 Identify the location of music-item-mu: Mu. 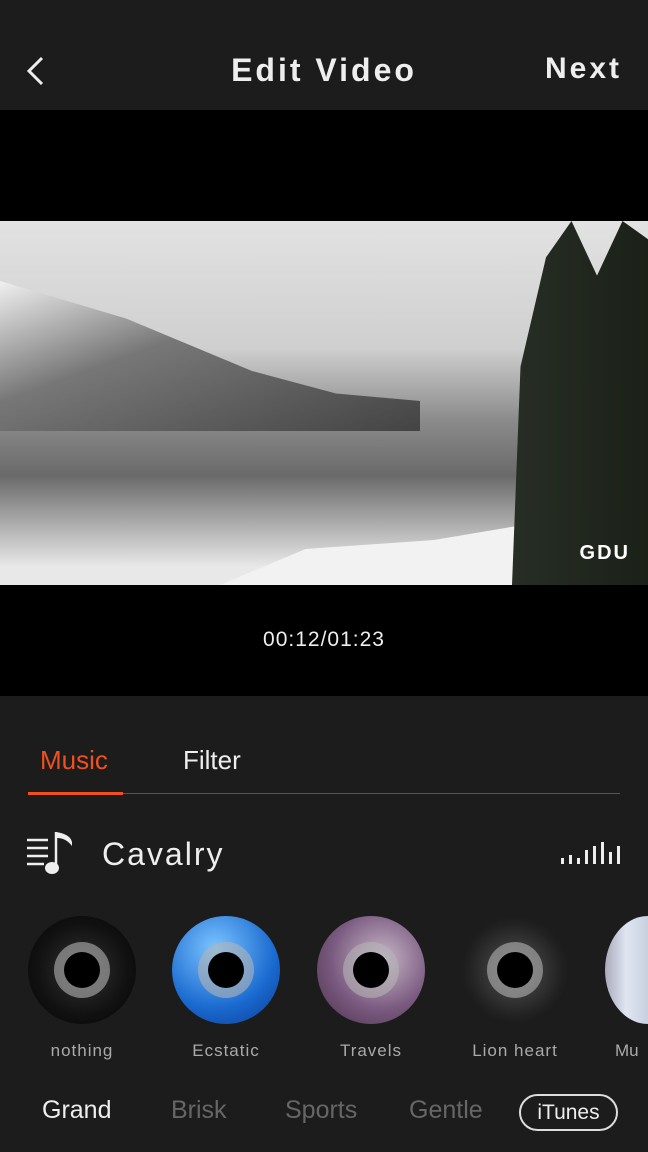
(626, 988).